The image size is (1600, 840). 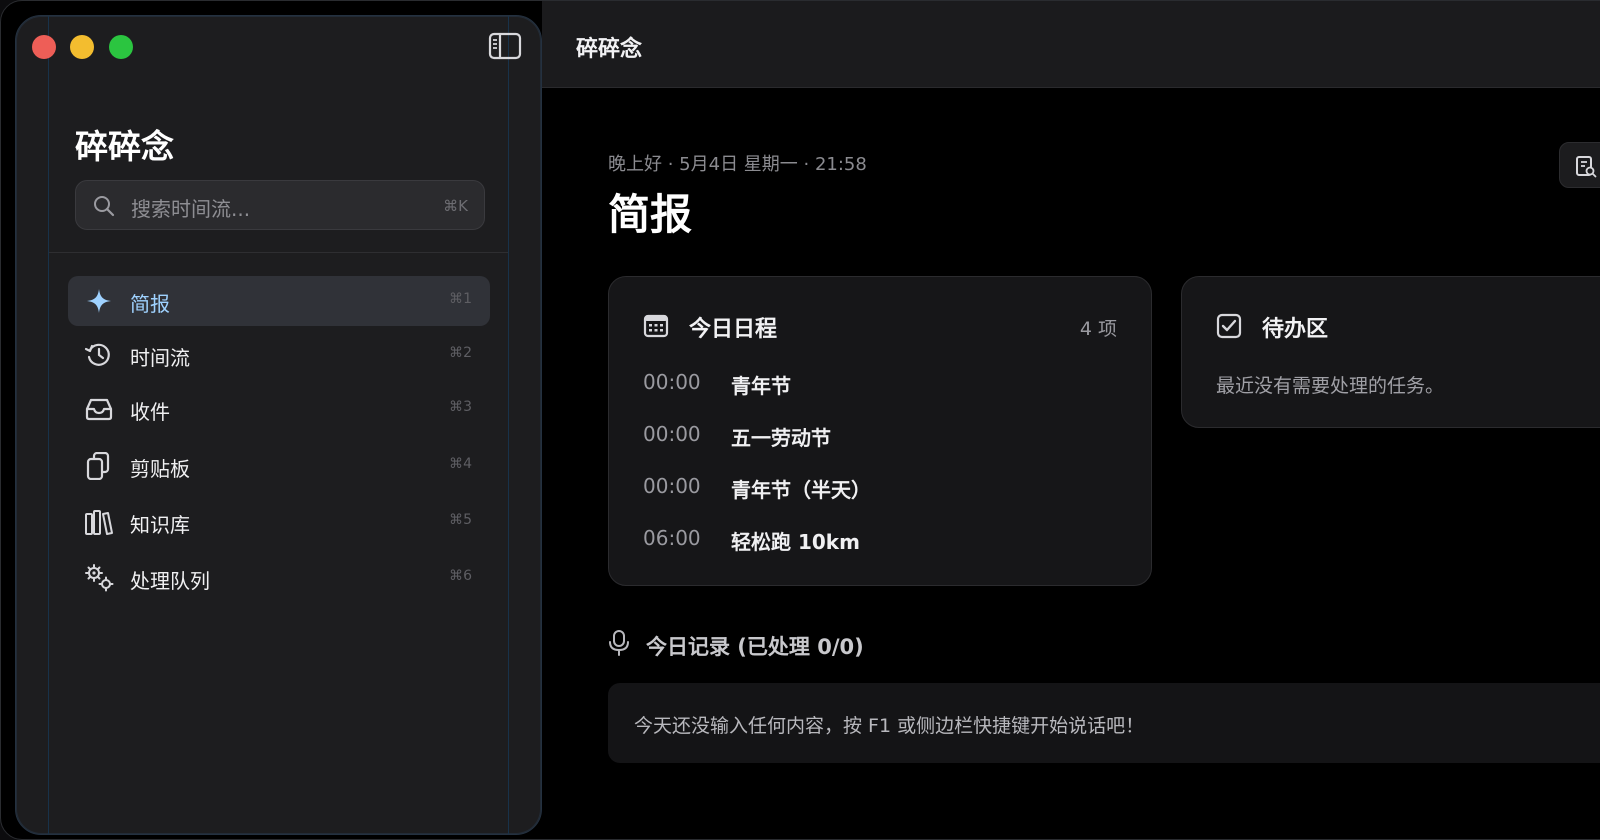 I want to click on sidebar-item-label: 知识库, so click(x=160, y=525).